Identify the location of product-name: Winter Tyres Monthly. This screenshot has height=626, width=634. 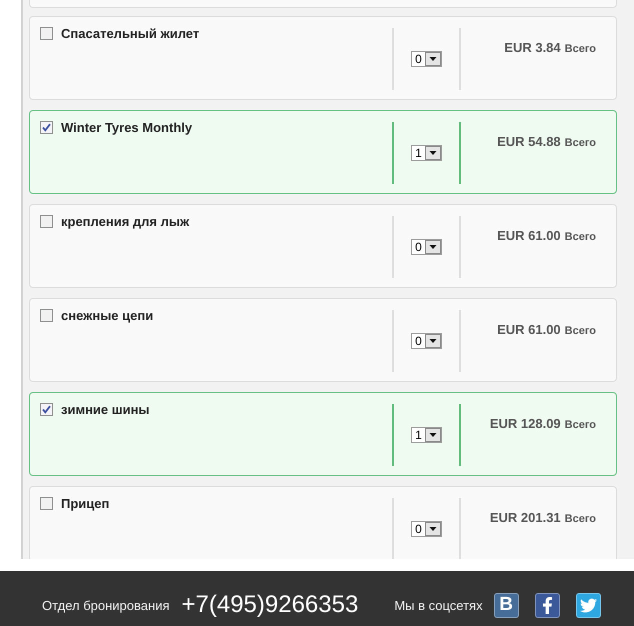
(126, 127).